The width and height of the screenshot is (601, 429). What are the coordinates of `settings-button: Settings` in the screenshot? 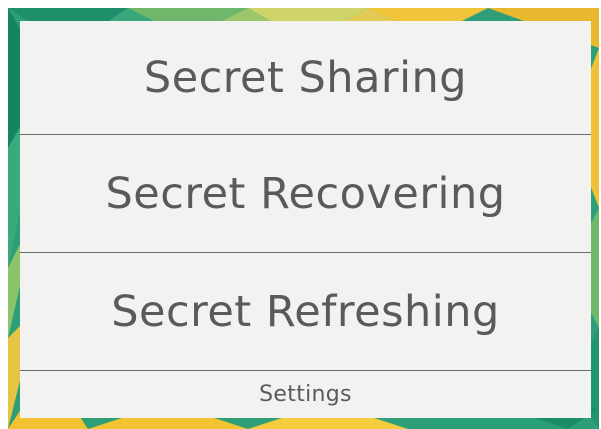 It's located at (305, 394).